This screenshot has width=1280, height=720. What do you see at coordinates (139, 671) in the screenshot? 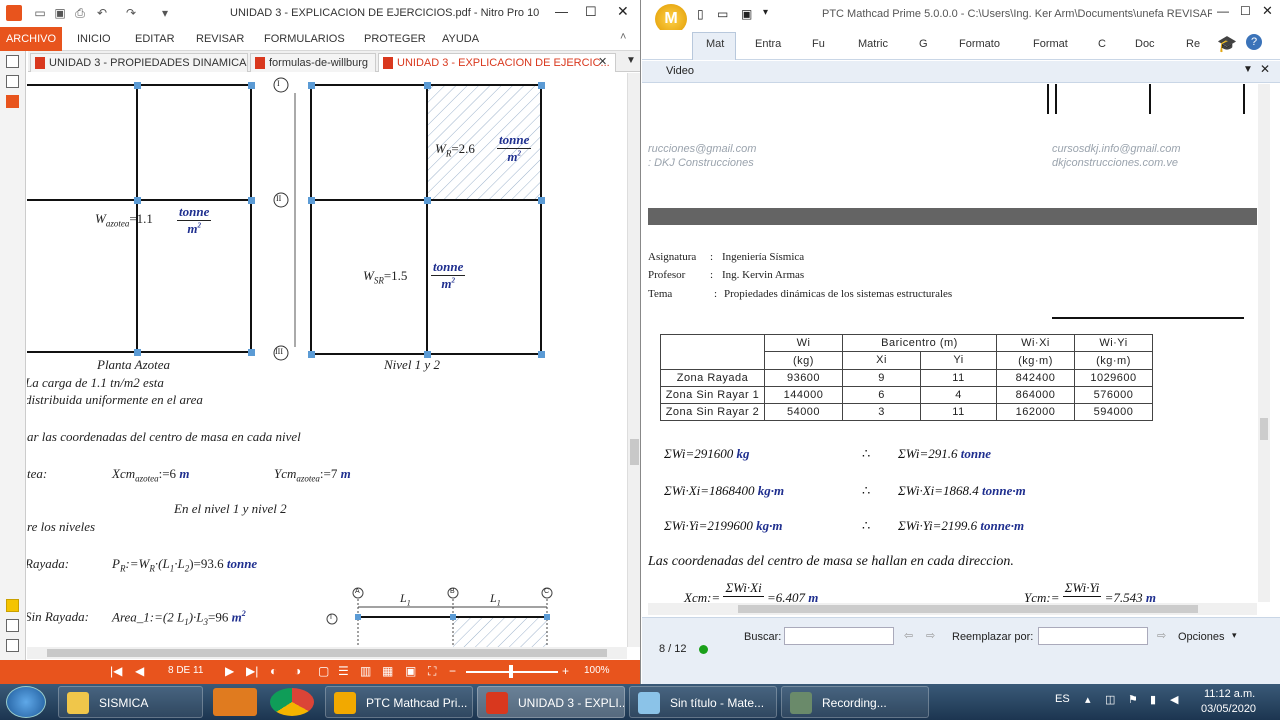
I see `prev-page-icon: ◀` at bounding box center [139, 671].